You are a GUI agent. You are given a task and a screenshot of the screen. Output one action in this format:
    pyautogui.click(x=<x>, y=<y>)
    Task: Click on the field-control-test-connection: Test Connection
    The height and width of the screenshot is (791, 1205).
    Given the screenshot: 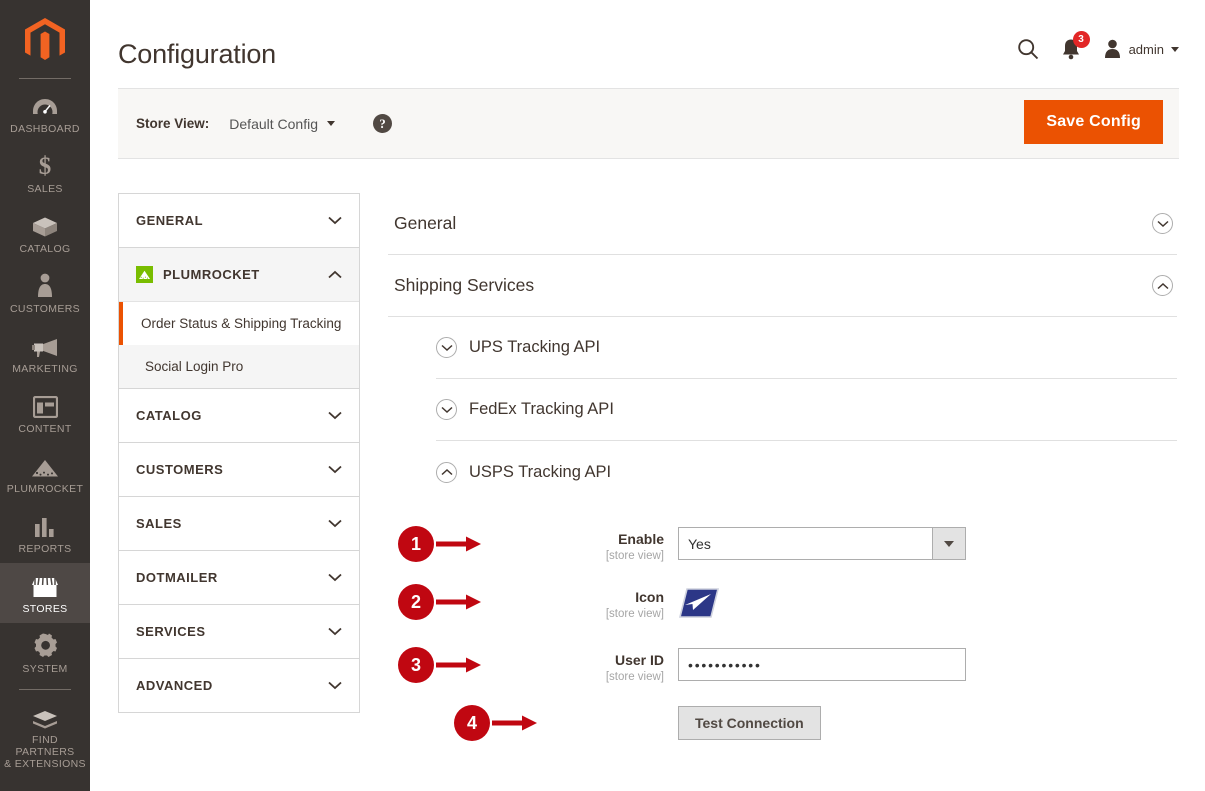 What is the action you would take?
    pyautogui.click(x=927, y=723)
    